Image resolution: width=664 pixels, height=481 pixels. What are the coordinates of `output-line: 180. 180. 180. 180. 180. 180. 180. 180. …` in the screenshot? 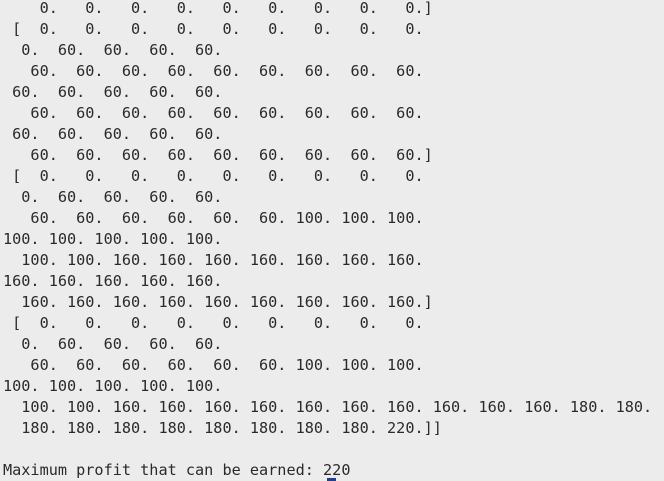 It's located at (222, 428).